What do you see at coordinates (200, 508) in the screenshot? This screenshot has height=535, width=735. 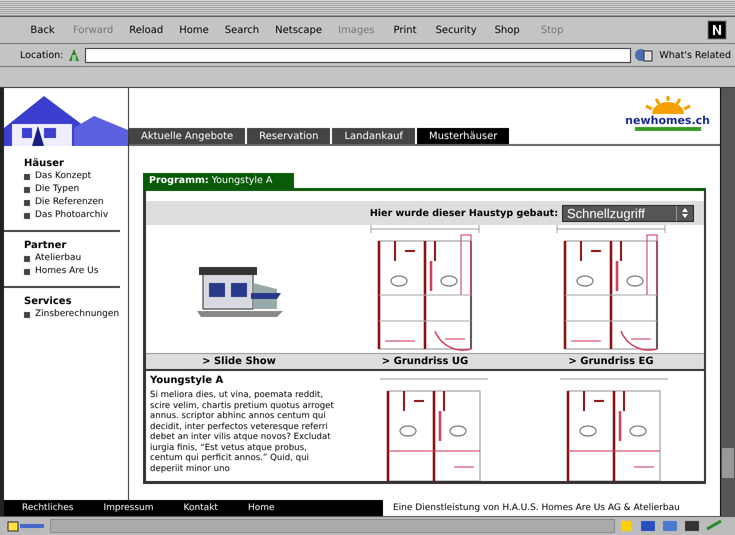 I see `footer-link: Kontakt` at bounding box center [200, 508].